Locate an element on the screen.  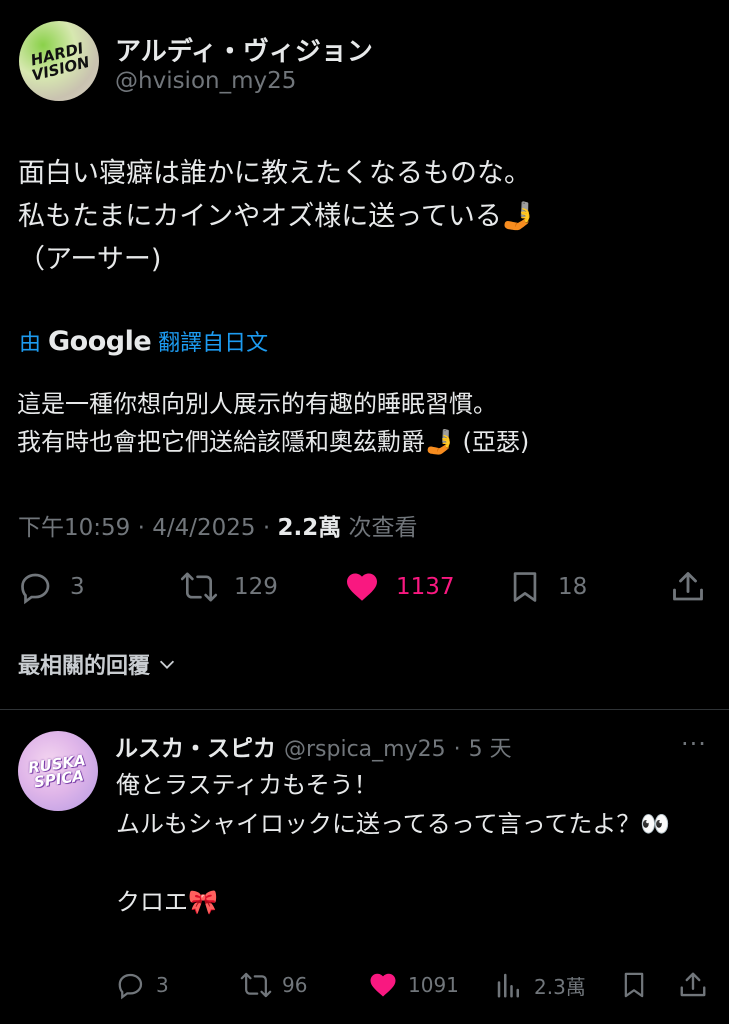
author-avatar: HARDI VISION is located at coordinates (59, 61).